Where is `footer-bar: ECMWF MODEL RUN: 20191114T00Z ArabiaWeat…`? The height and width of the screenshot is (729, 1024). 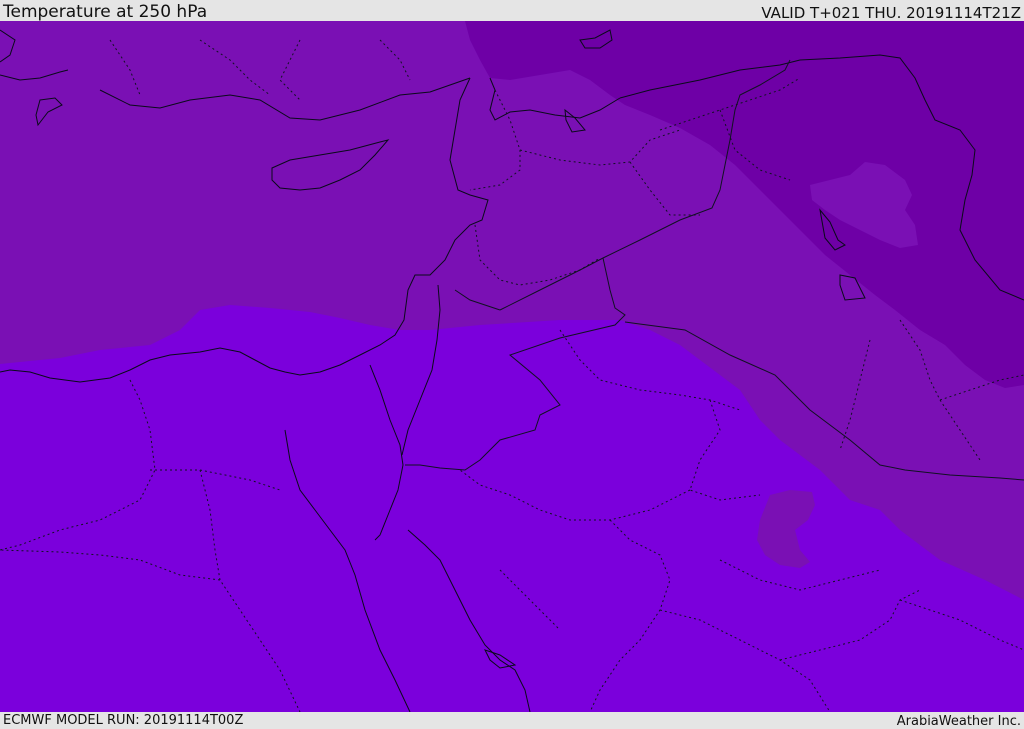 footer-bar: ECMWF MODEL RUN: 20191114T00Z ArabiaWeat… is located at coordinates (512, 720).